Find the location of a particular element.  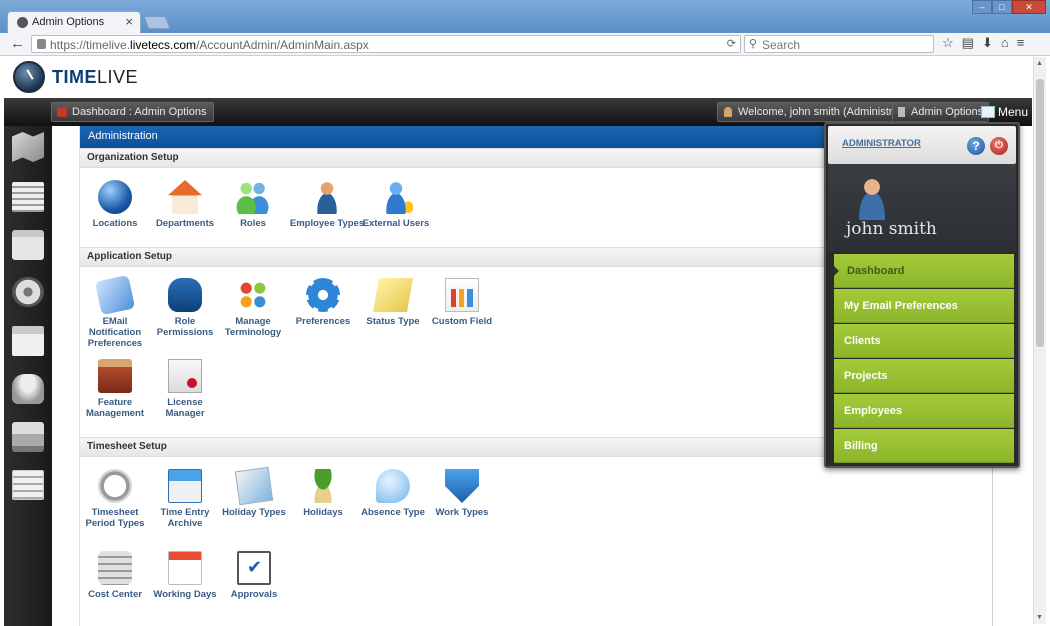

role-link: ADMINISTRATOR is located at coordinates (881, 143).